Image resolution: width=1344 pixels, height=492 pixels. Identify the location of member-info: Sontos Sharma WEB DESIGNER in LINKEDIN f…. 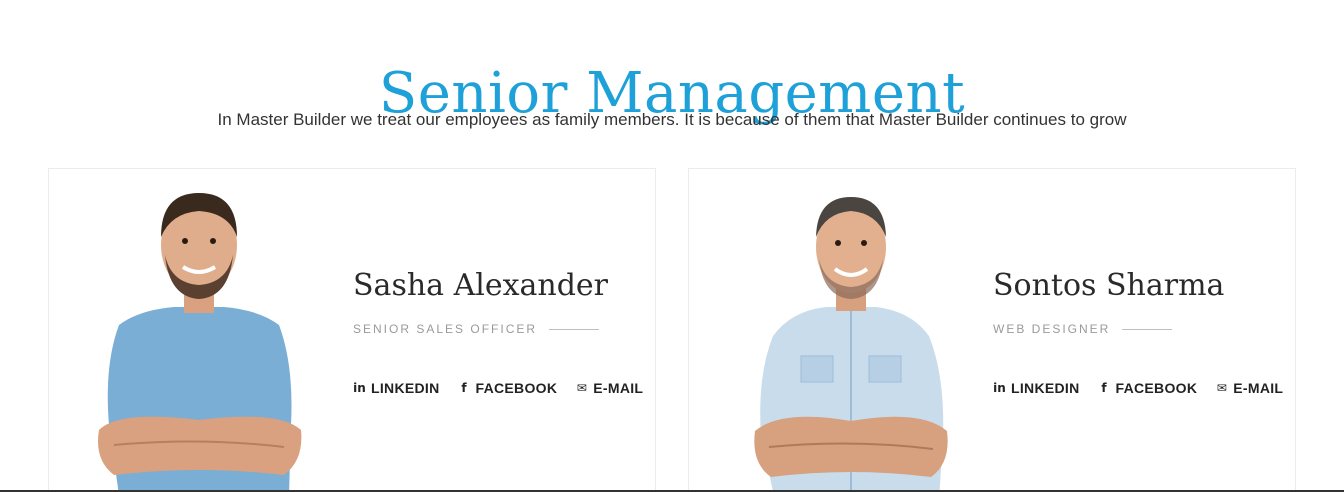
(1138, 330).